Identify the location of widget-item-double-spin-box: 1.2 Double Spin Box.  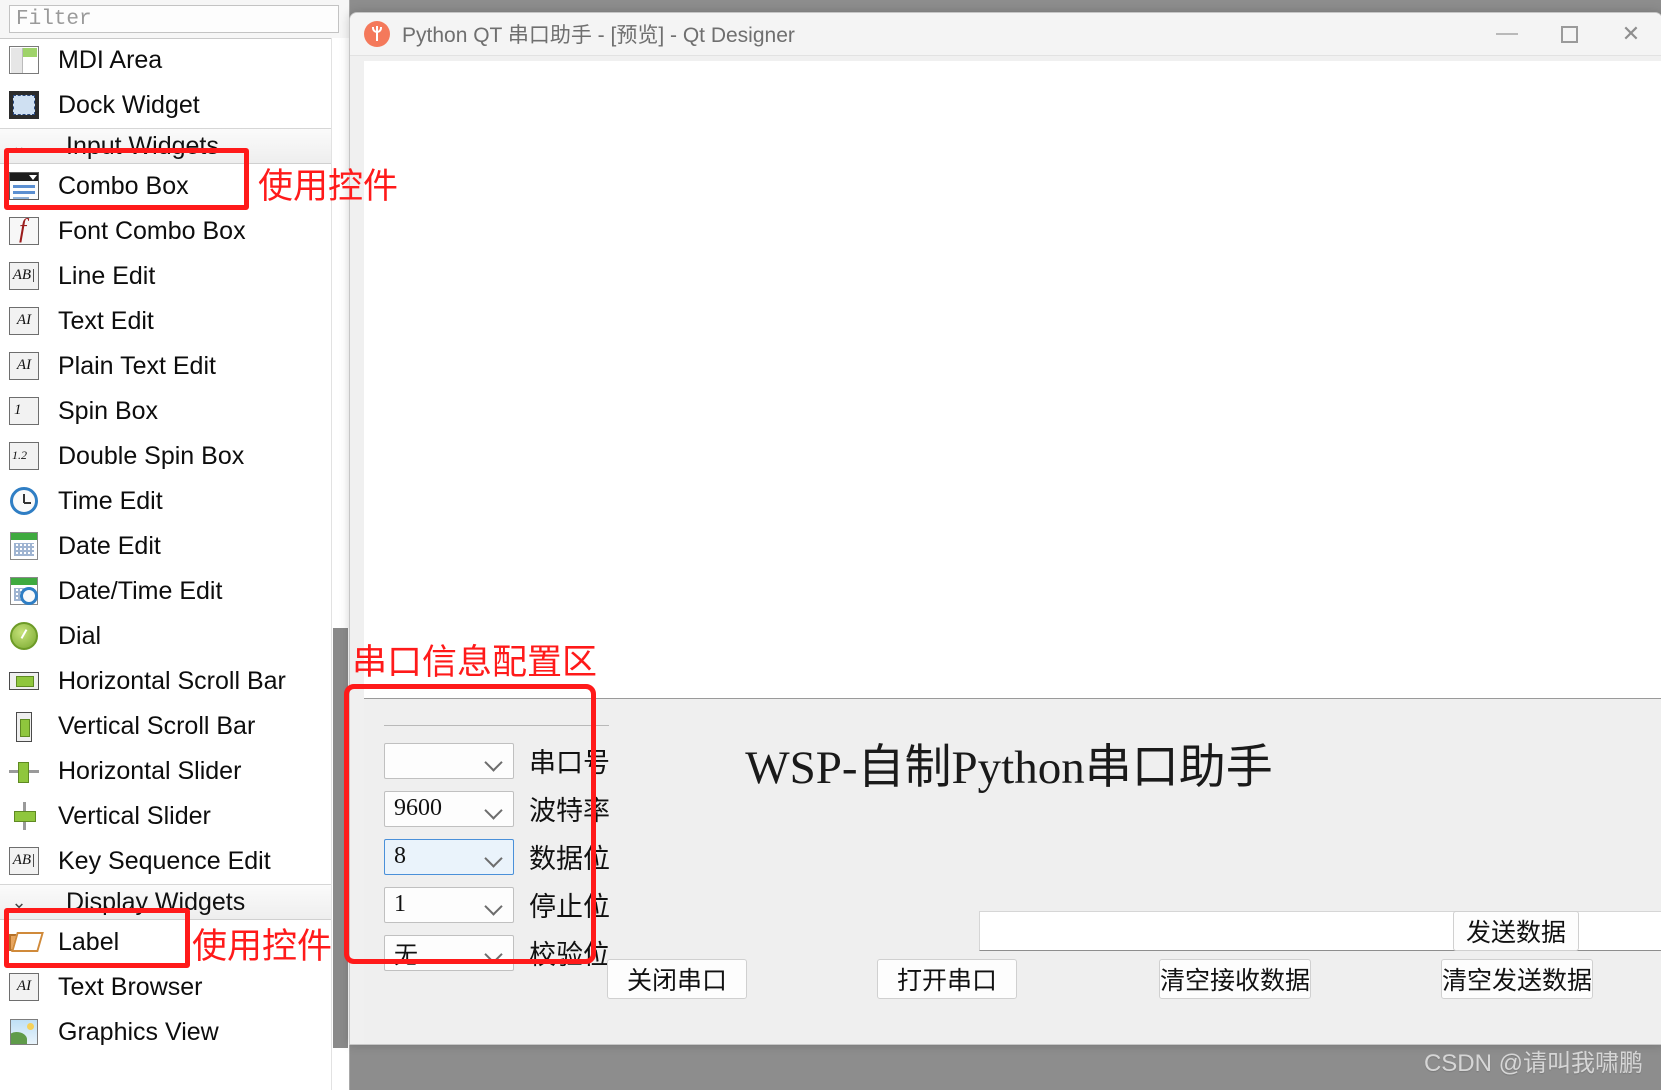
(174, 456).